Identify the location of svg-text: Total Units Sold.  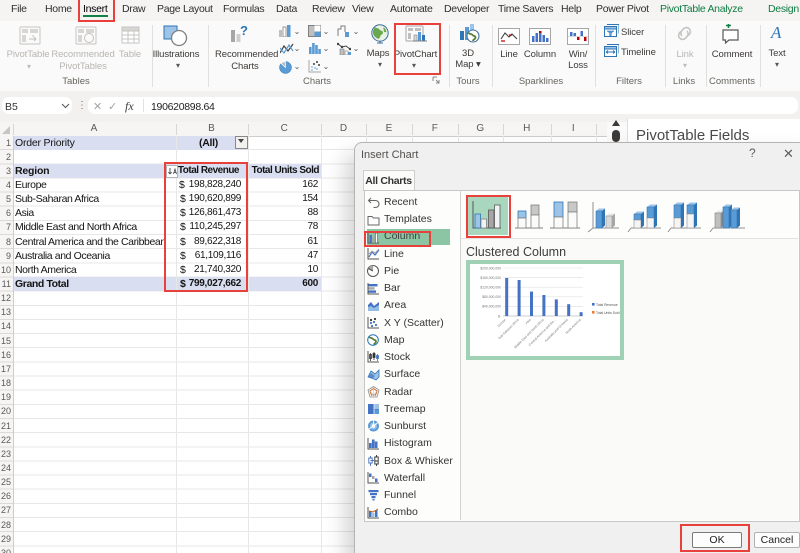
(608, 313).